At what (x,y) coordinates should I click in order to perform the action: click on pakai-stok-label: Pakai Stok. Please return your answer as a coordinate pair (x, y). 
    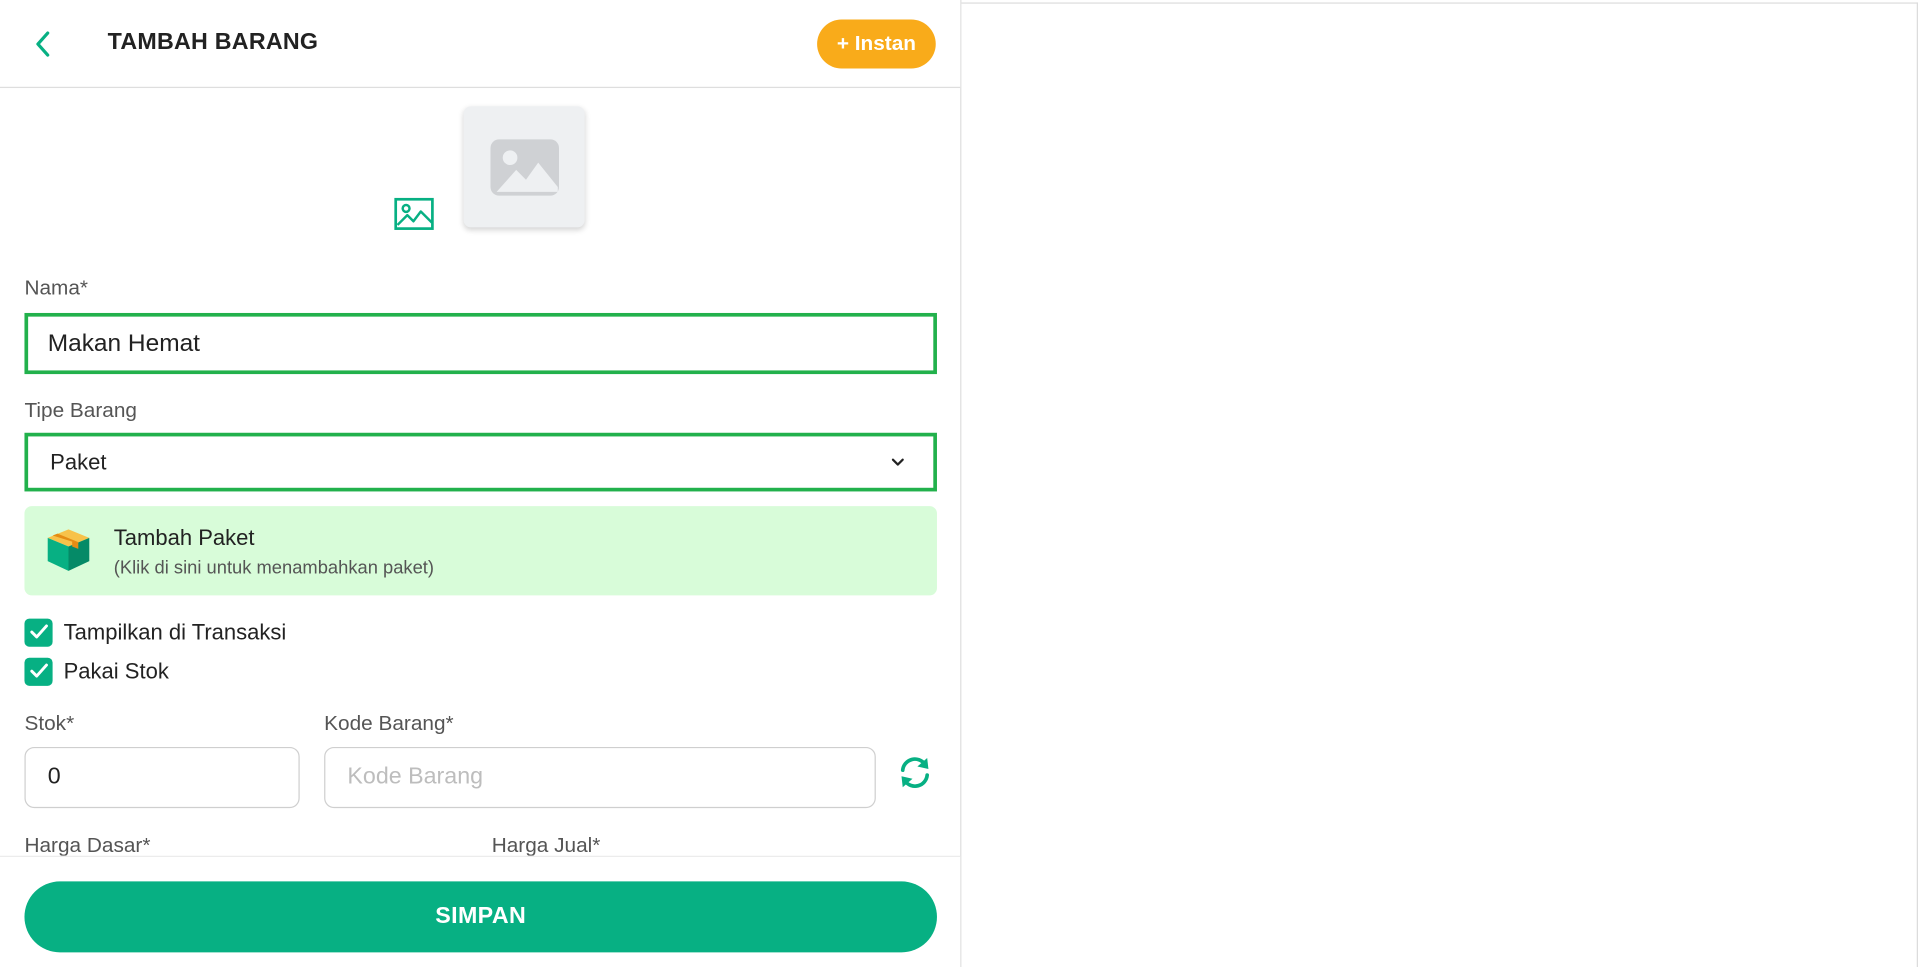
    Looking at the image, I should click on (116, 670).